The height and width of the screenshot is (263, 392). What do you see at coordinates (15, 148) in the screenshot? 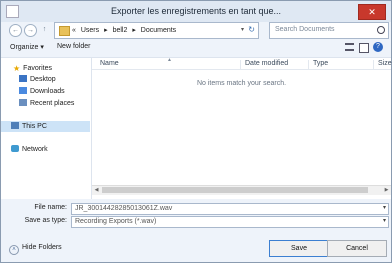
I see `network-icon` at bounding box center [15, 148].